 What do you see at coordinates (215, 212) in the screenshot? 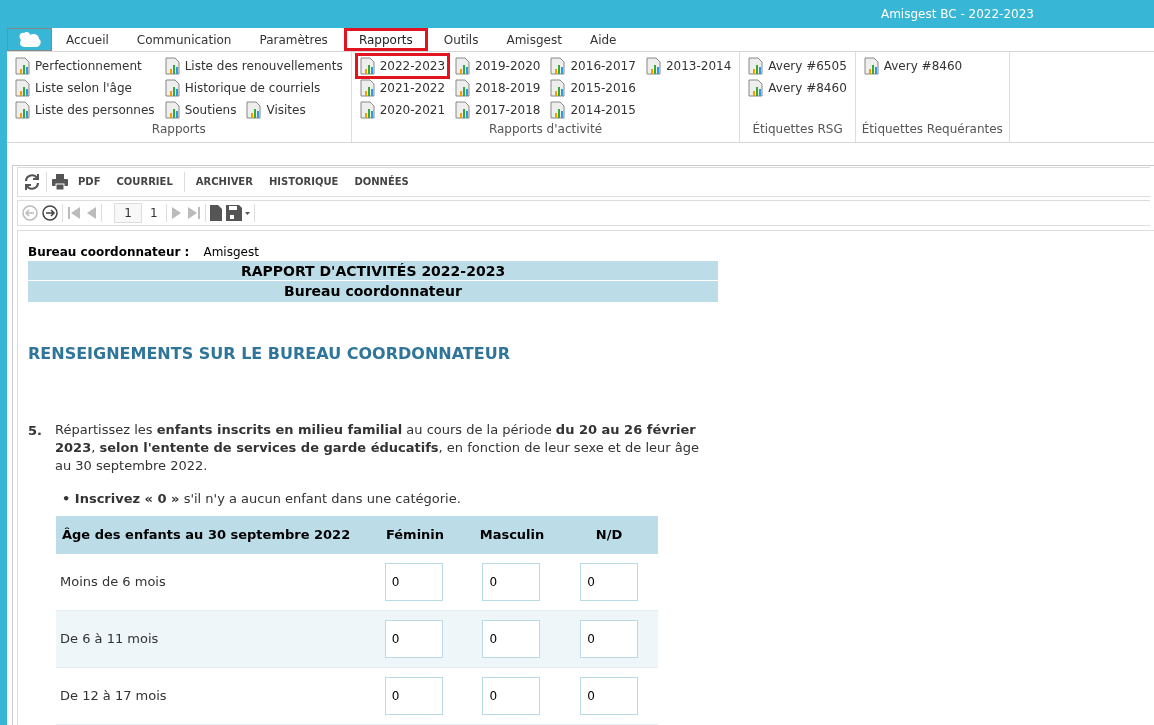
I see `document-icon` at bounding box center [215, 212].